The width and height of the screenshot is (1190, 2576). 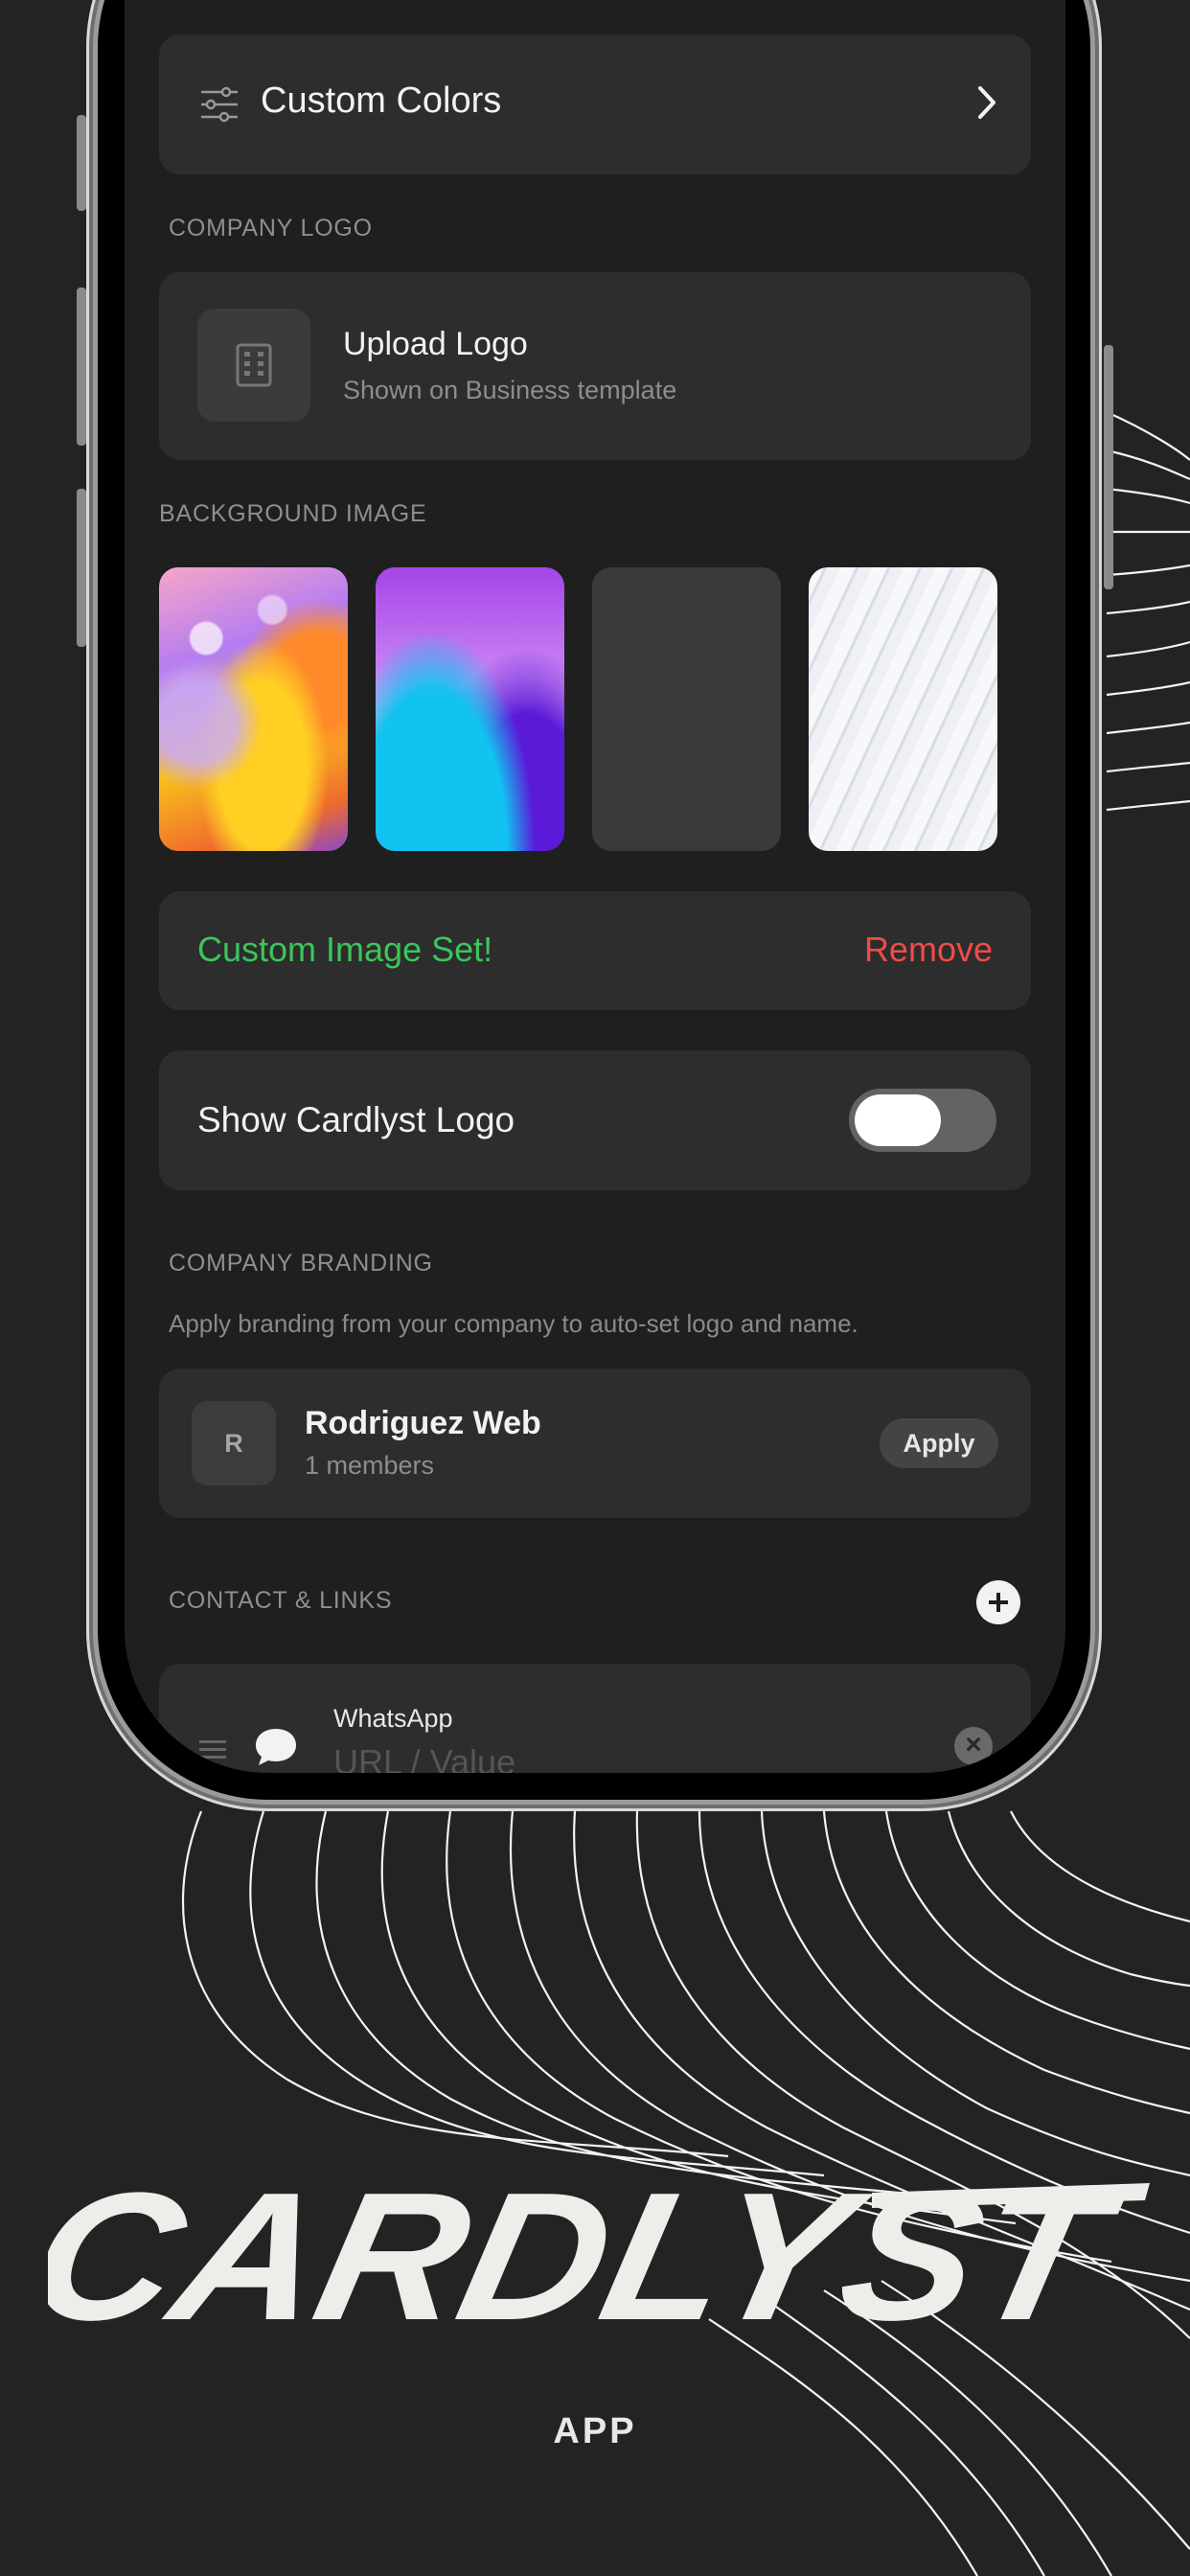 I want to click on show-logo-label: Show Cardlyst Logo, so click(x=356, y=1119).